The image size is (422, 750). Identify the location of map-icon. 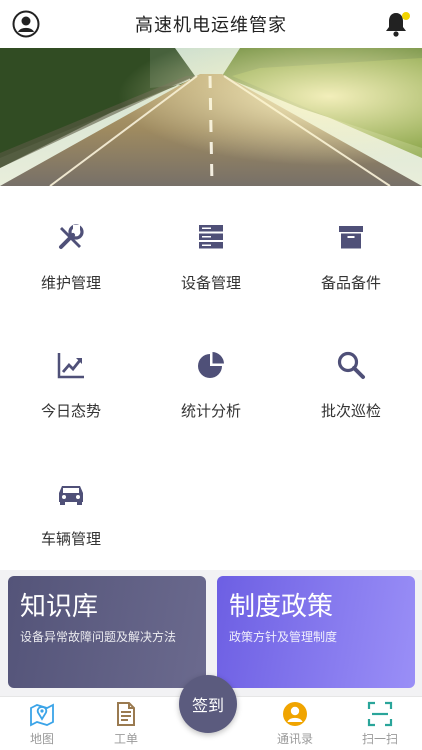
(42, 714).